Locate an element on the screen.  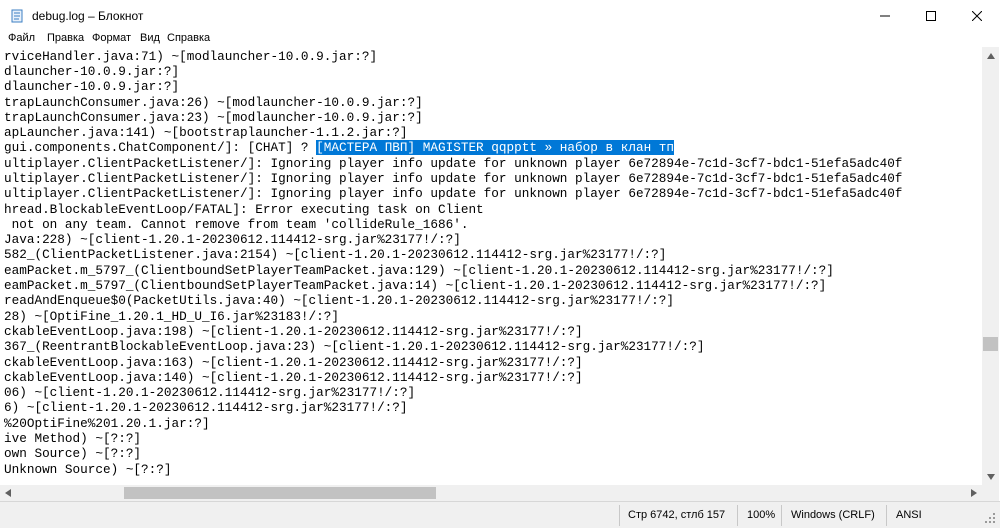
horizontal-scroll-thumb is located at coordinates (280, 493).